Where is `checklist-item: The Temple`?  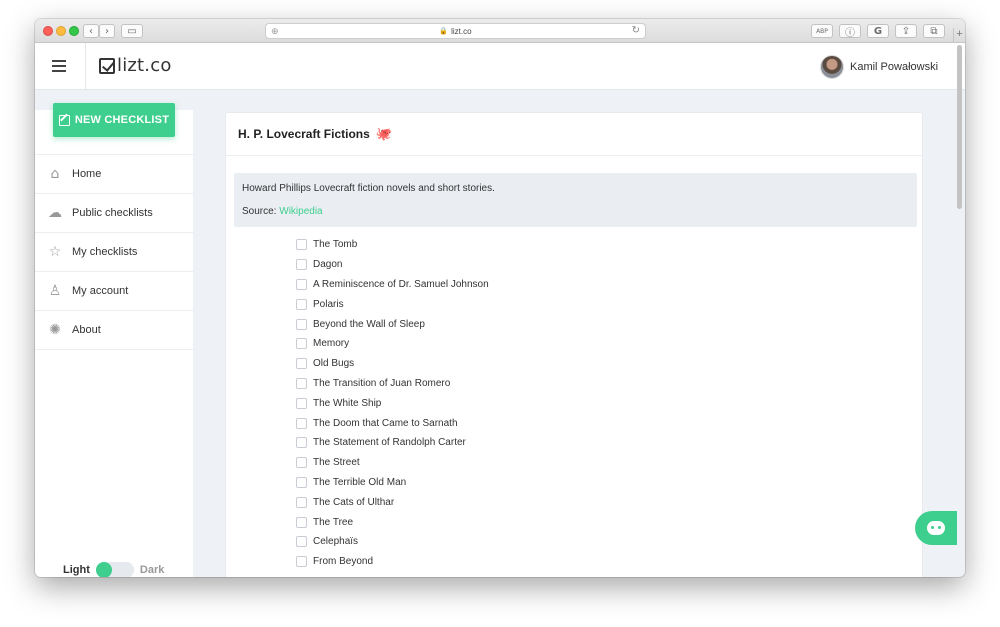
checklist-item: The Temple is located at coordinates (596, 574).